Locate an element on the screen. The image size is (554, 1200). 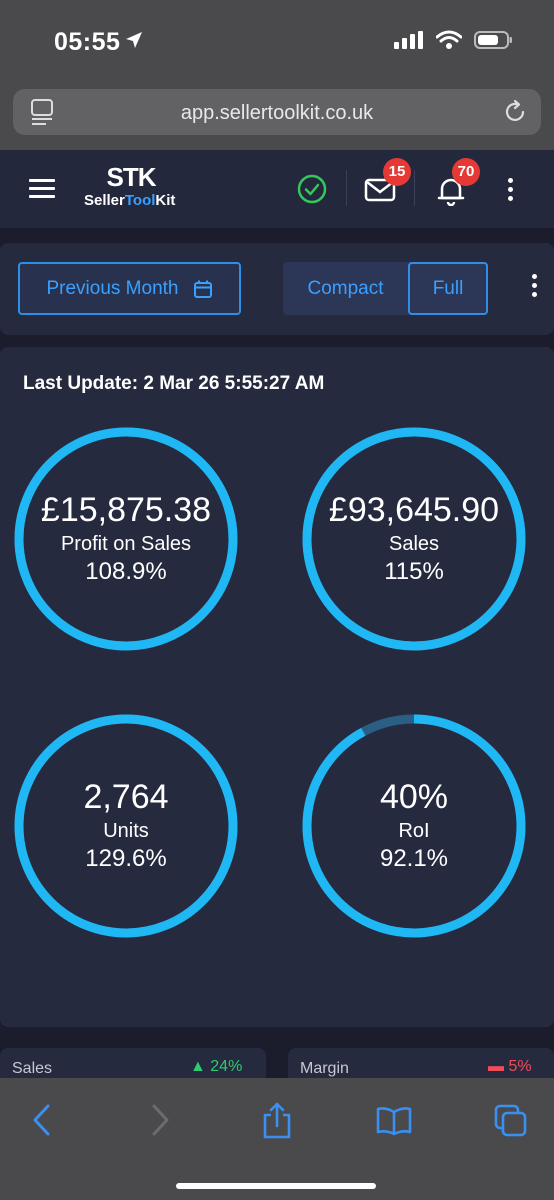
roi-value: 40% is located at coordinates (414, 797).